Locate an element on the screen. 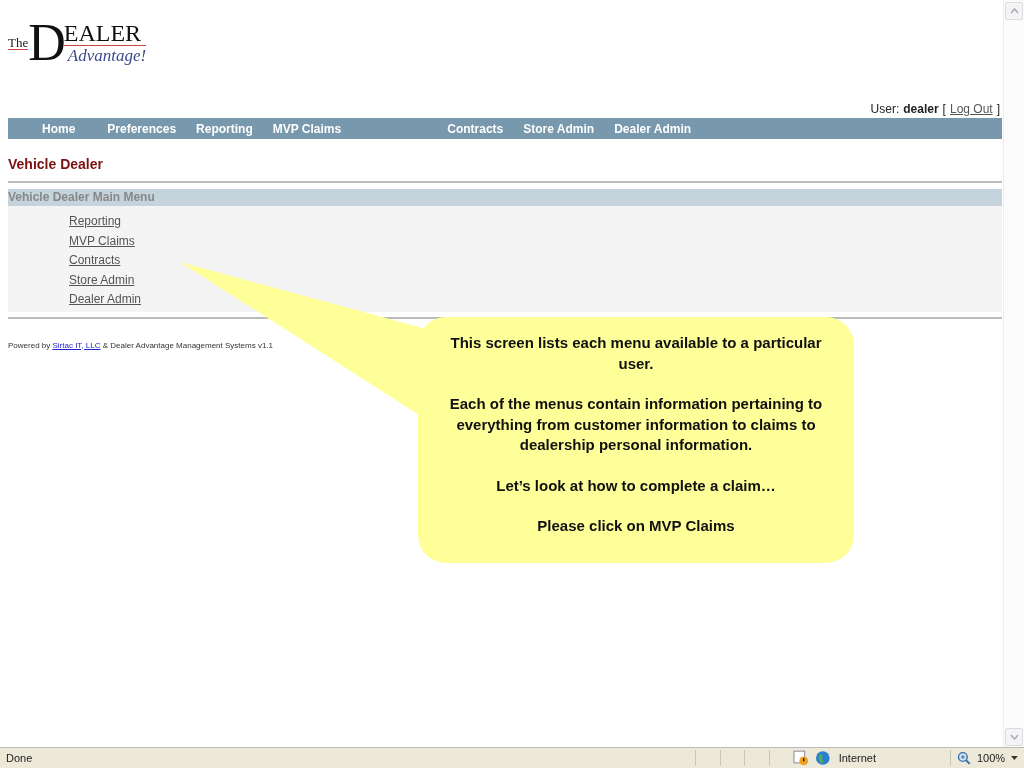 This screenshot has width=1024, height=768. logout-link: Log Out is located at coordinates (971, 110).